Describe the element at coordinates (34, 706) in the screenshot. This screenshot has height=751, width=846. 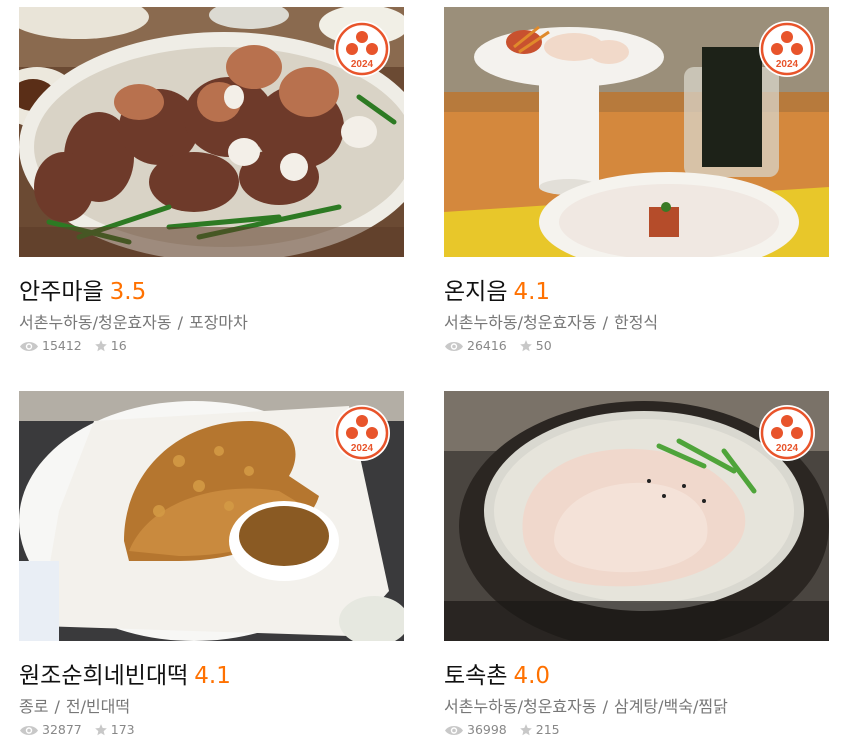
I see `restaurant-area: 종로` at that location.